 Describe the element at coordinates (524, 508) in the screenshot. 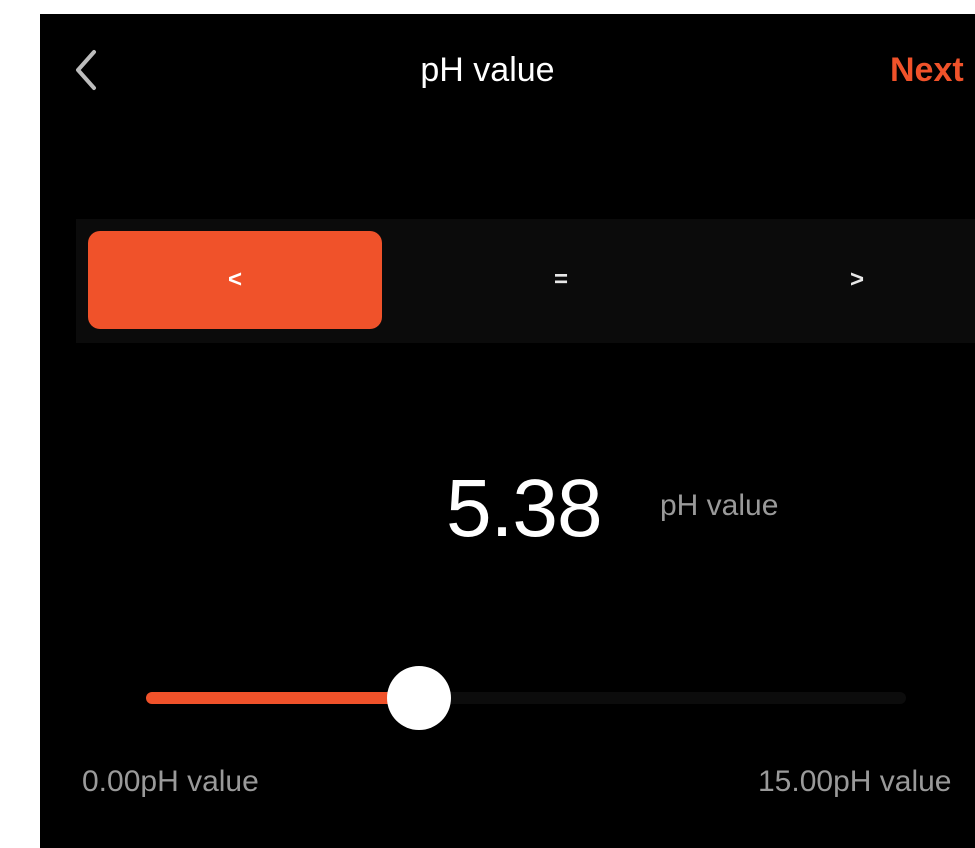

I see `ph-value-number: 5.38` at that location.